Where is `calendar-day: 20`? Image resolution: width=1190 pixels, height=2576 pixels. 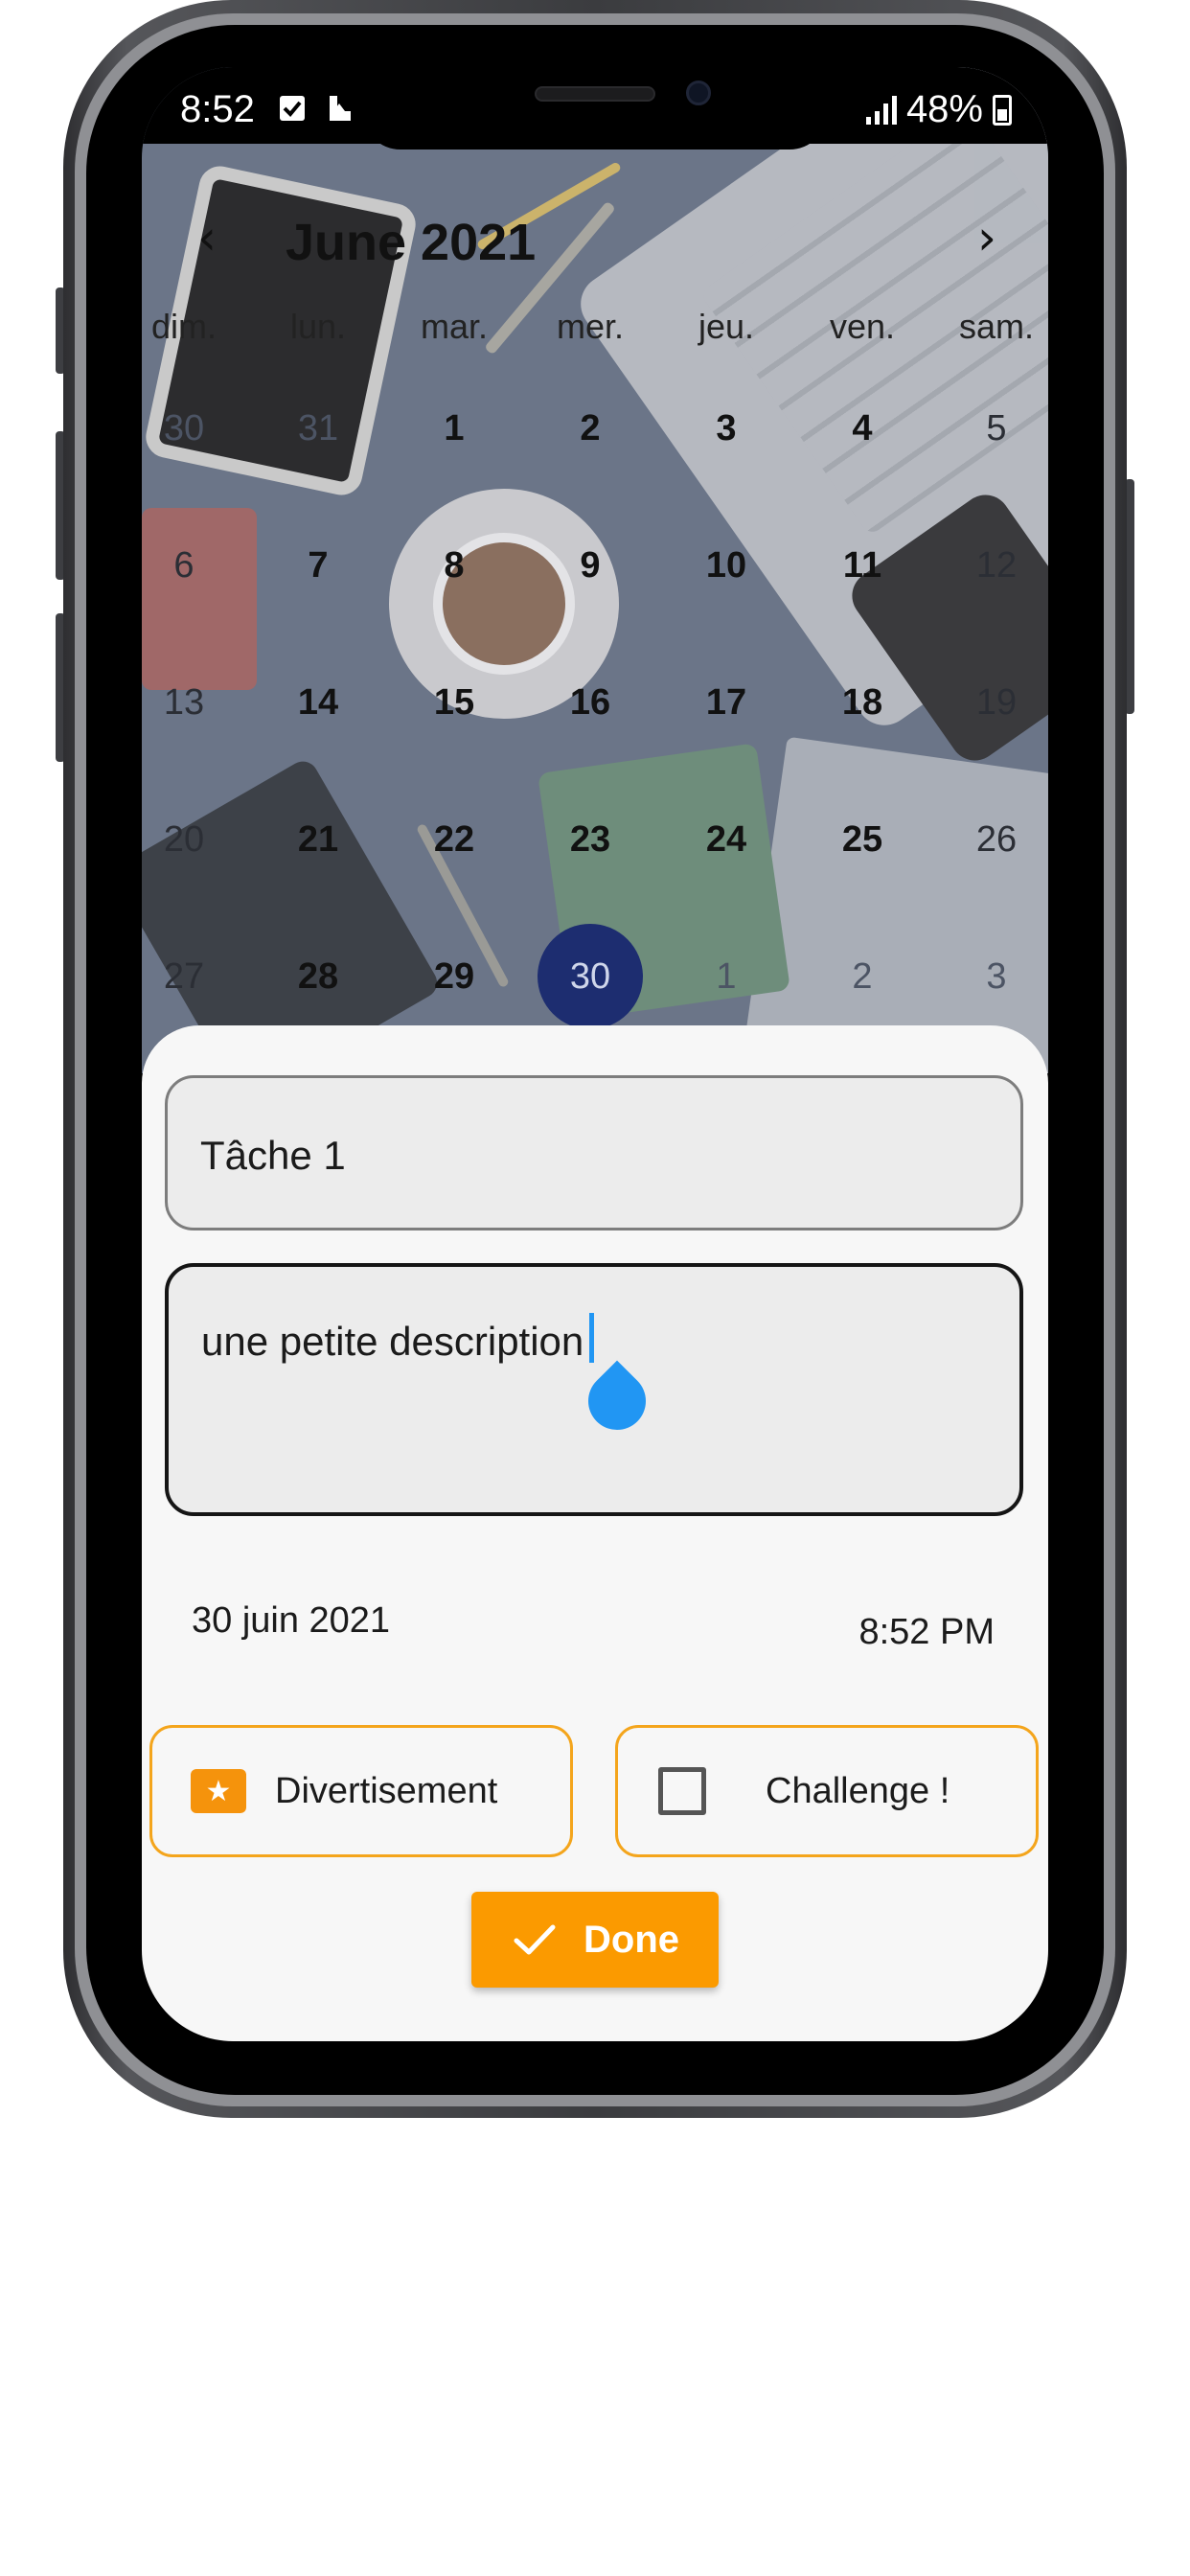 calendar-day: 20 is located at coordinates (197, 839).